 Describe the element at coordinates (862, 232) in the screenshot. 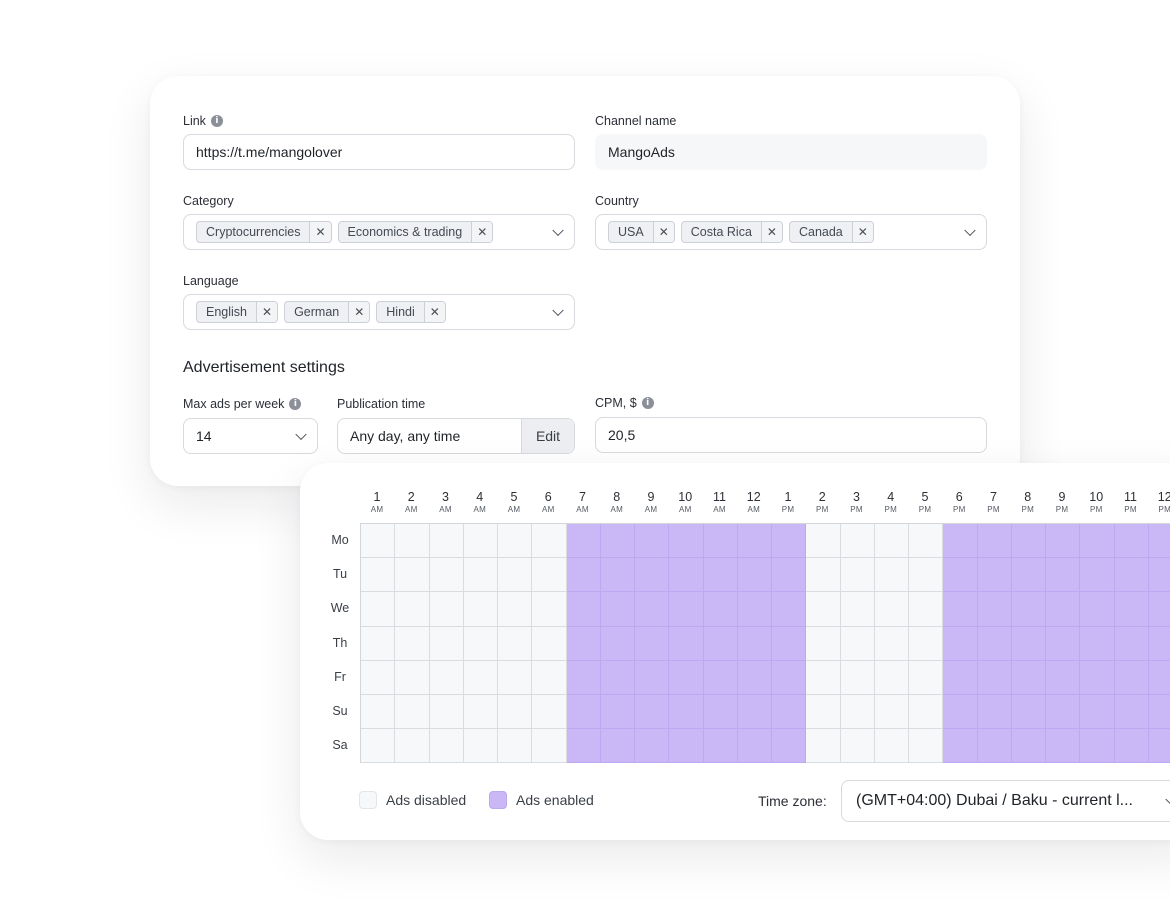

I see `remove-chip-icon: ✕` at that location.